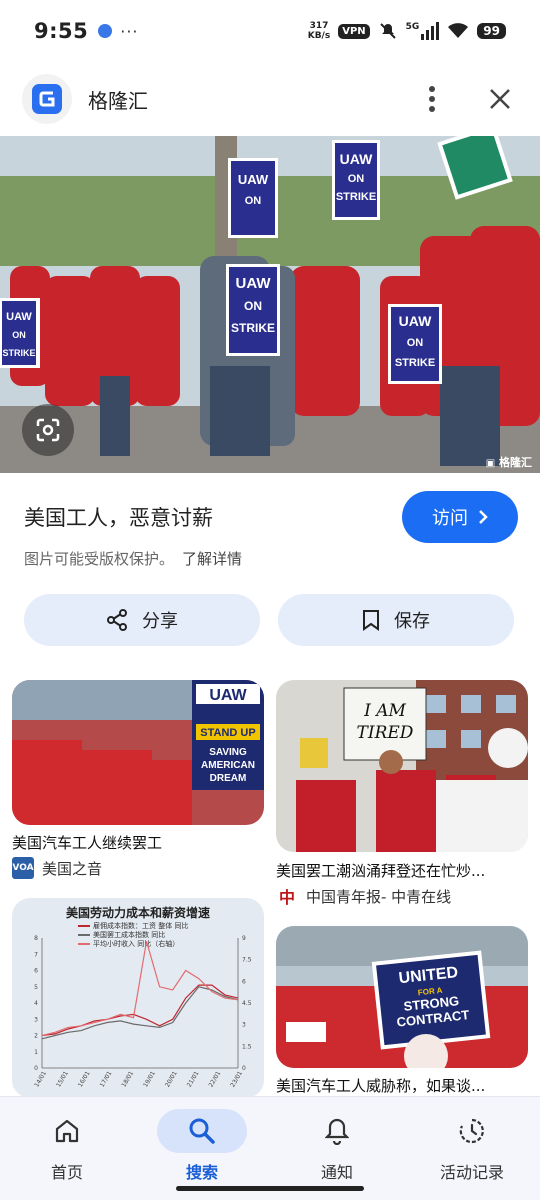  What do you see at coordinates (36, 971) in the screenshot?
I see `y-left-tick-label: 6` at bounding box center [36, 971].